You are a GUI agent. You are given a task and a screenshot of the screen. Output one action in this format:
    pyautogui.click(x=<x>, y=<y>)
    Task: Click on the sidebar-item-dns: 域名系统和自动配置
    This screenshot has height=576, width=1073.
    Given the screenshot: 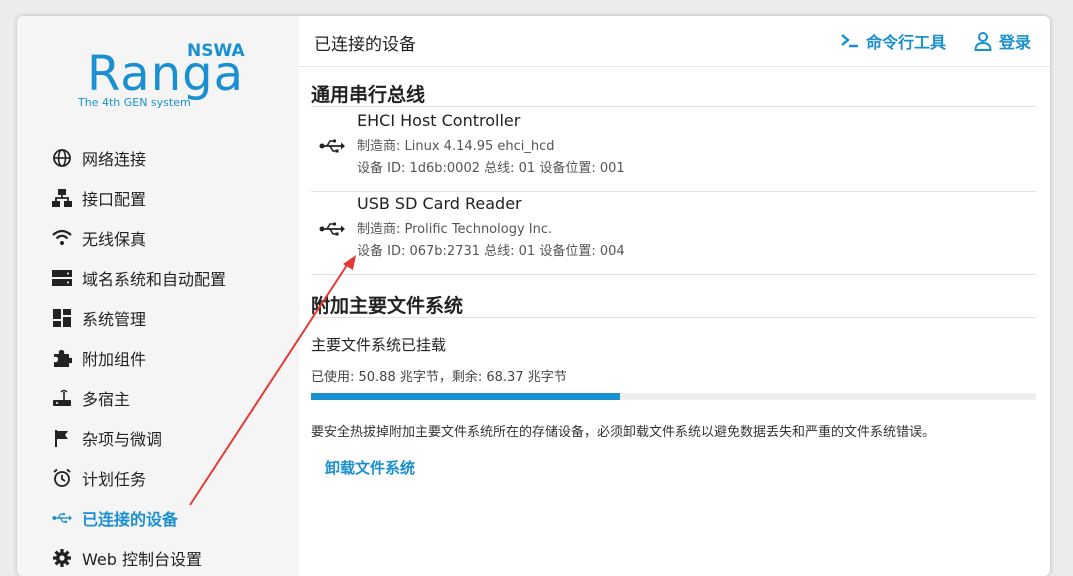 What is the action you would take?
    pyautogui.click(x=158, y=278)
    